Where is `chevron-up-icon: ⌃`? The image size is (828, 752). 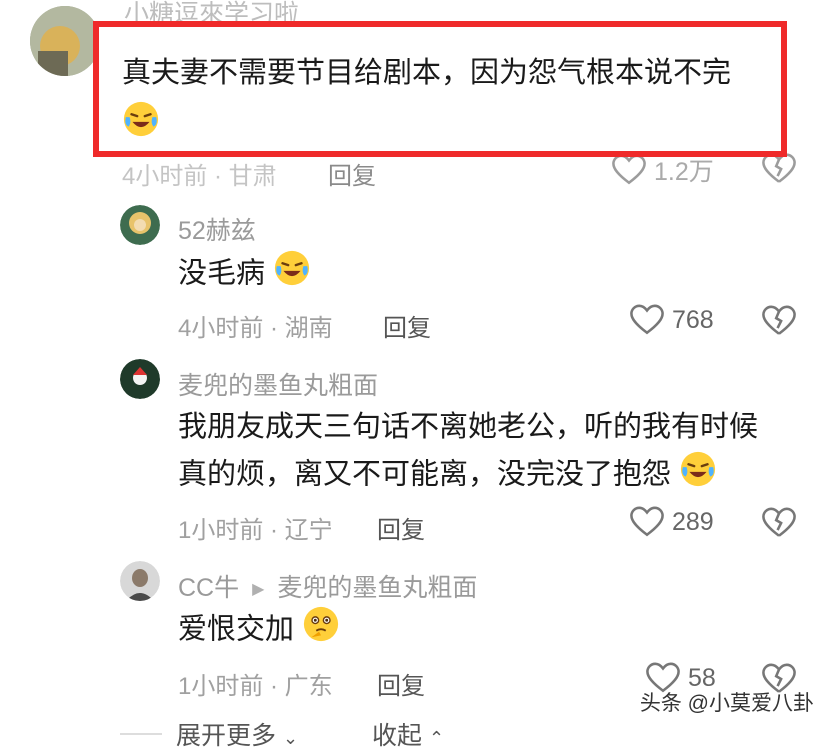 chevron-up-icon: ⌃ is located at coordinates (436, 738).